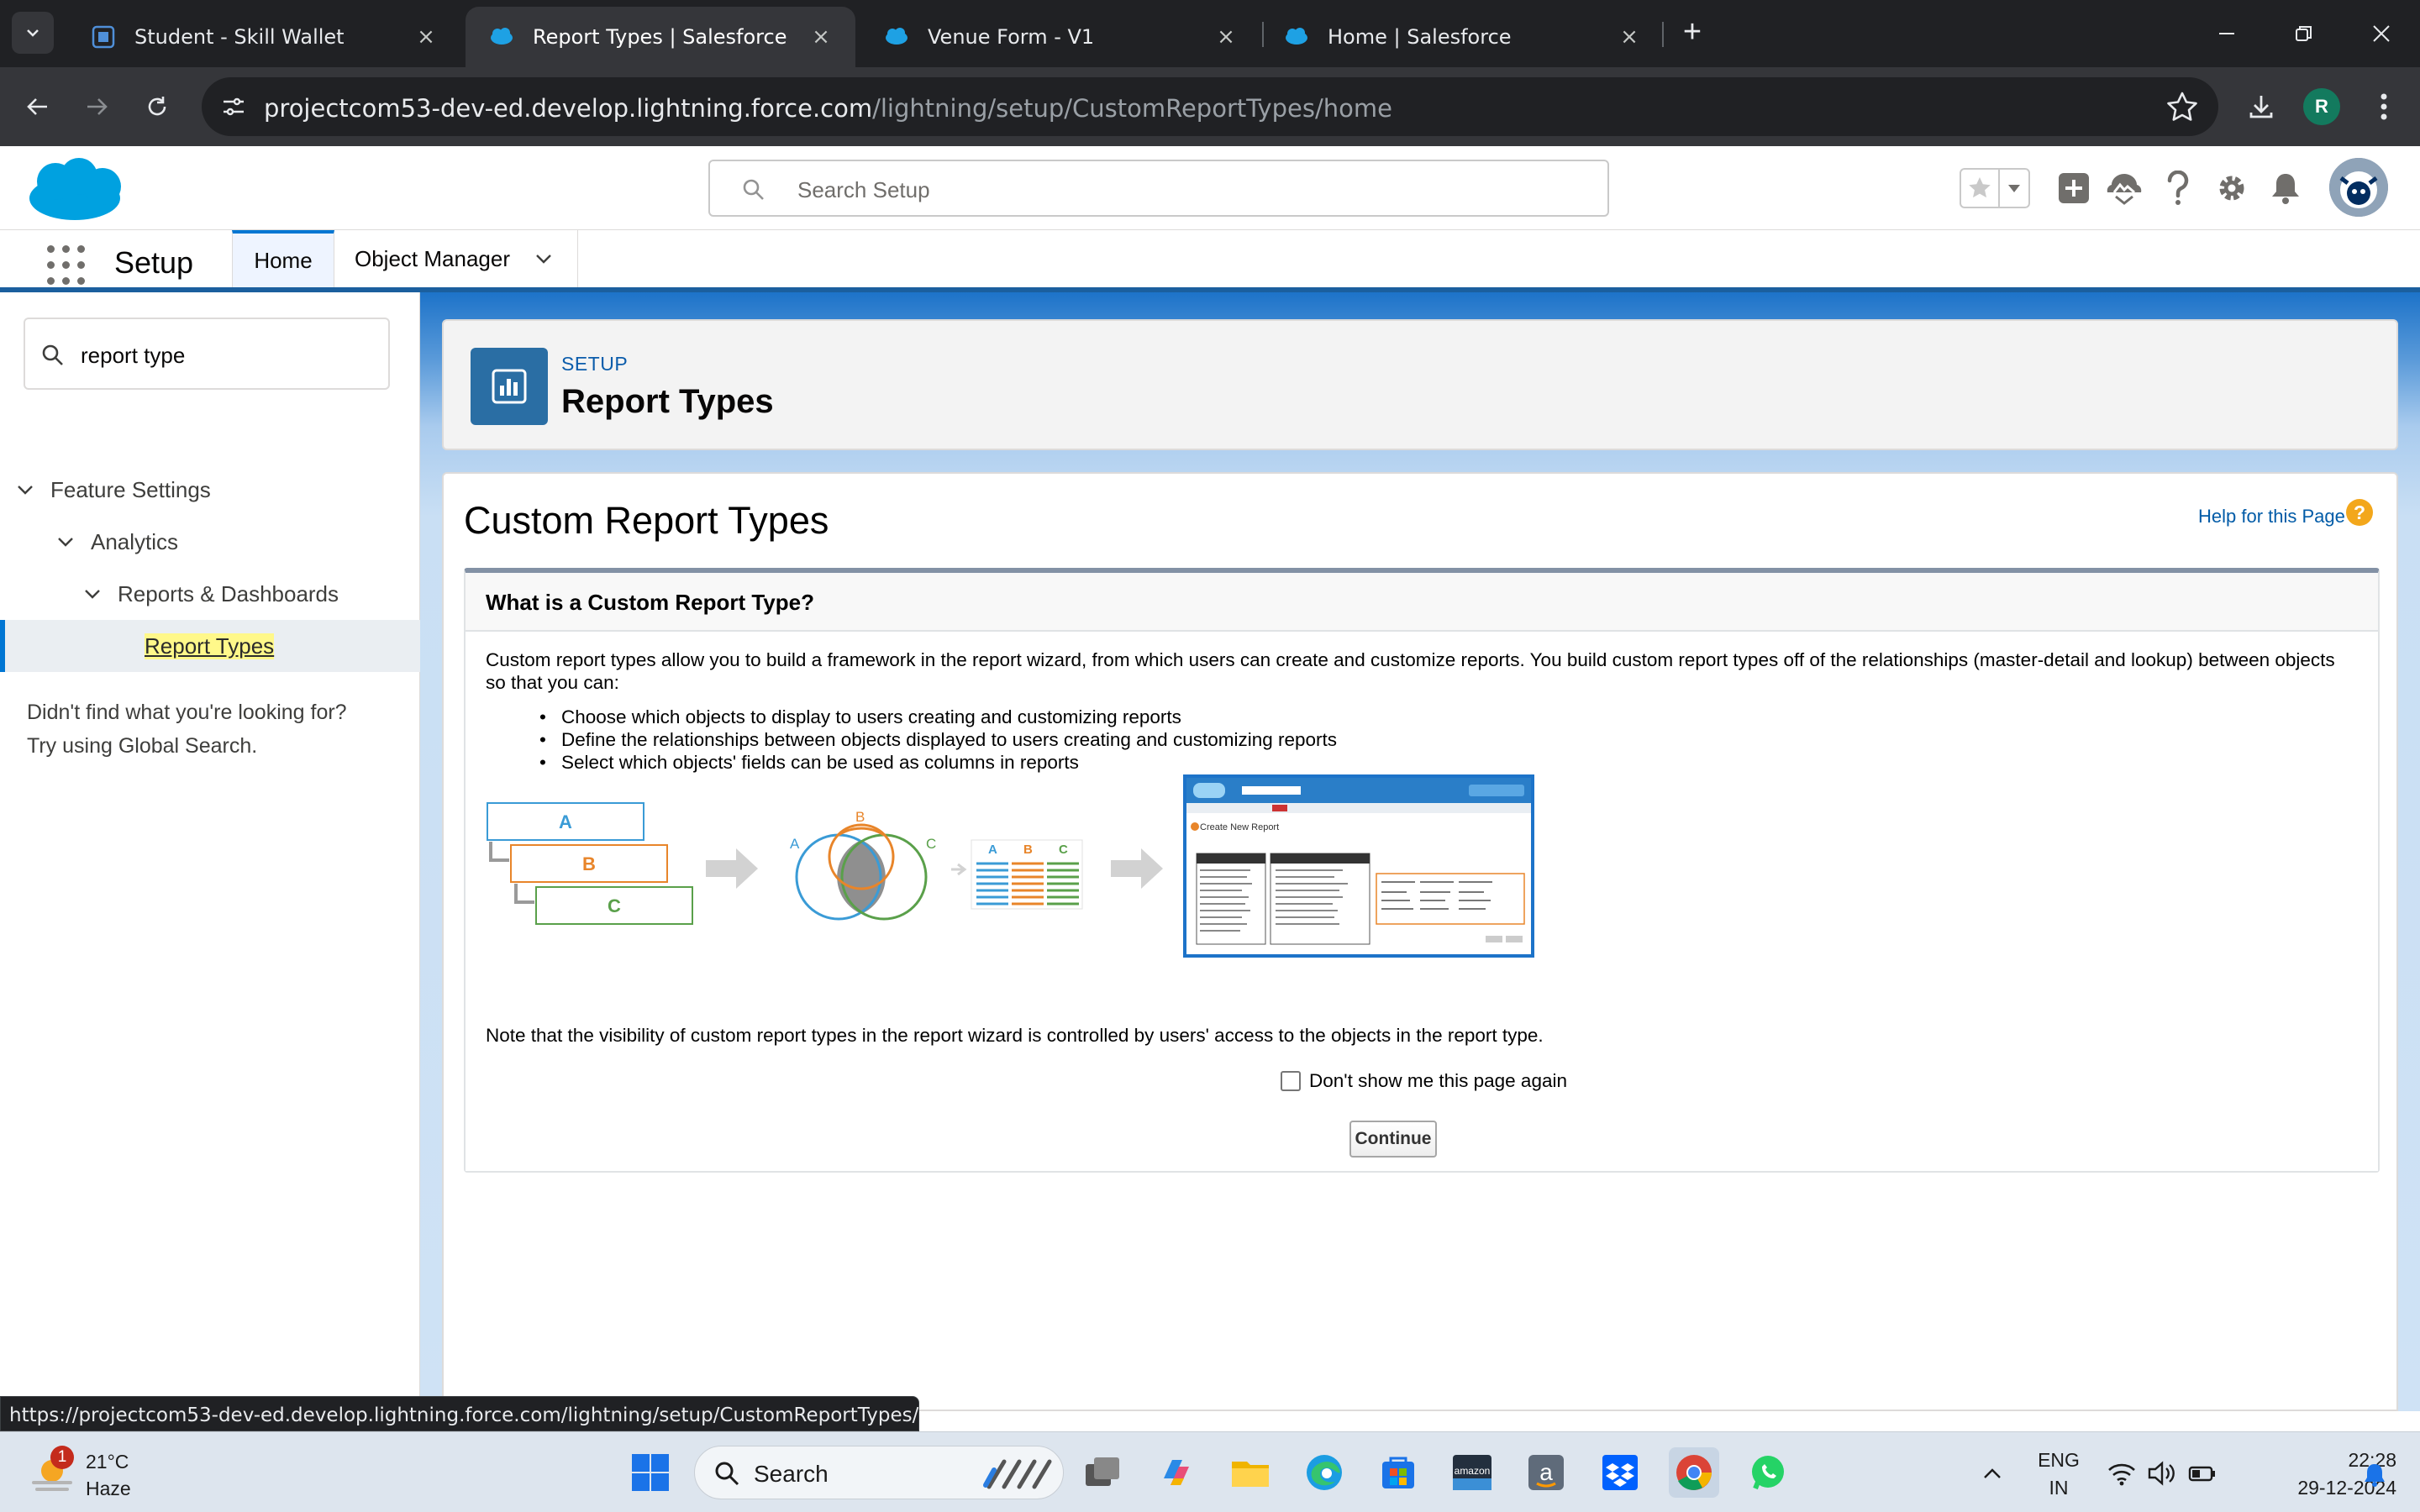  I want to click on bookmark-star-icon, so click(2182, 106).